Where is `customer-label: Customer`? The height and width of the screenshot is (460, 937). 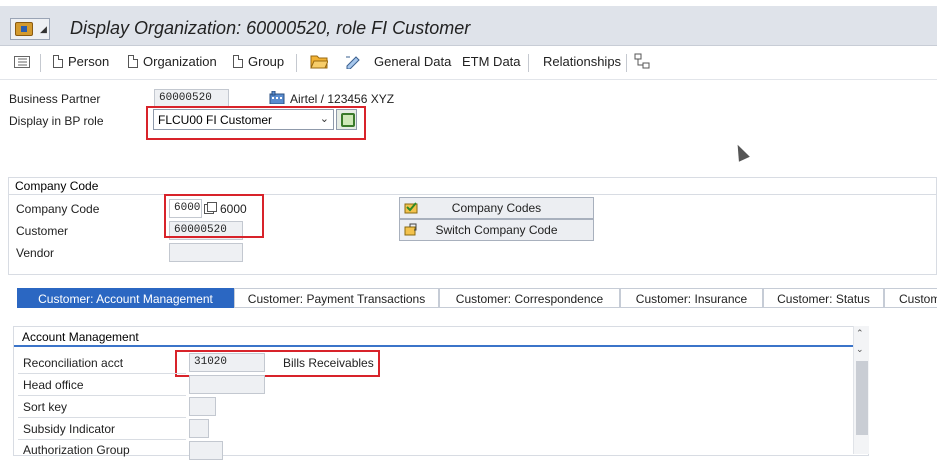
customer-label: Customer is located at coordinates (42, 231).